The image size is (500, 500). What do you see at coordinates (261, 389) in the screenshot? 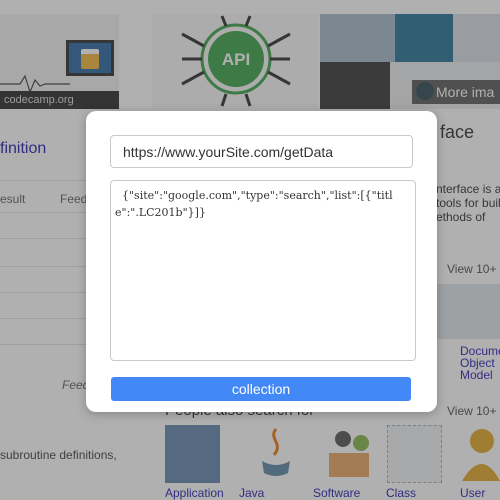
I see `collection-button: collection` at bounding box center [261, 389].